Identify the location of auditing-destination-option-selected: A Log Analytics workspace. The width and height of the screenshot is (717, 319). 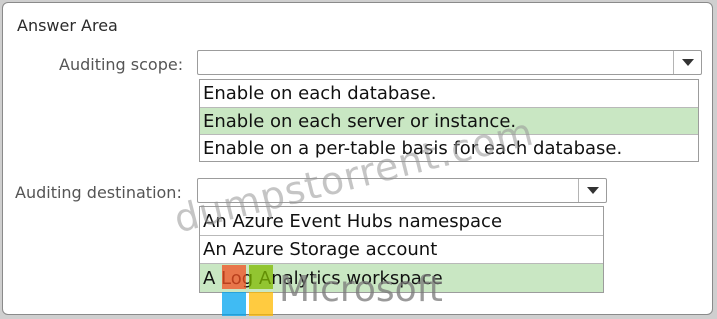
(401, 277).